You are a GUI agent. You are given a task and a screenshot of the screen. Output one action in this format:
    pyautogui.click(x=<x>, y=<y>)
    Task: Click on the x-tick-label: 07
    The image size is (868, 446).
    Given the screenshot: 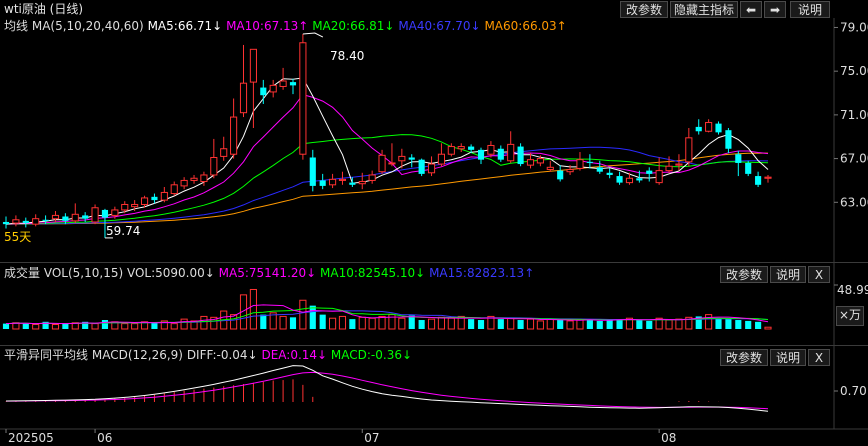 What is the action you would take?
    pyautogui.click(x=371, y=438)
    